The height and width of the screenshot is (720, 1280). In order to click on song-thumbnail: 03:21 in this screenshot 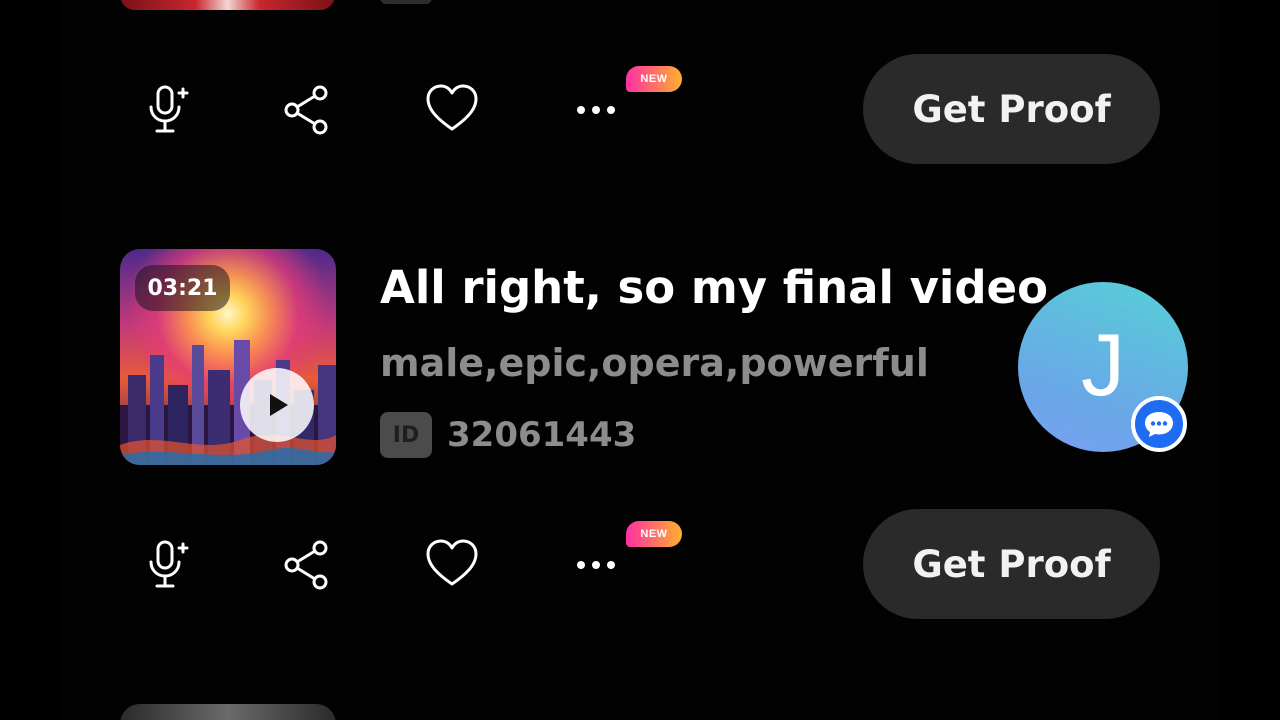, I will do `click(228, 357)`.